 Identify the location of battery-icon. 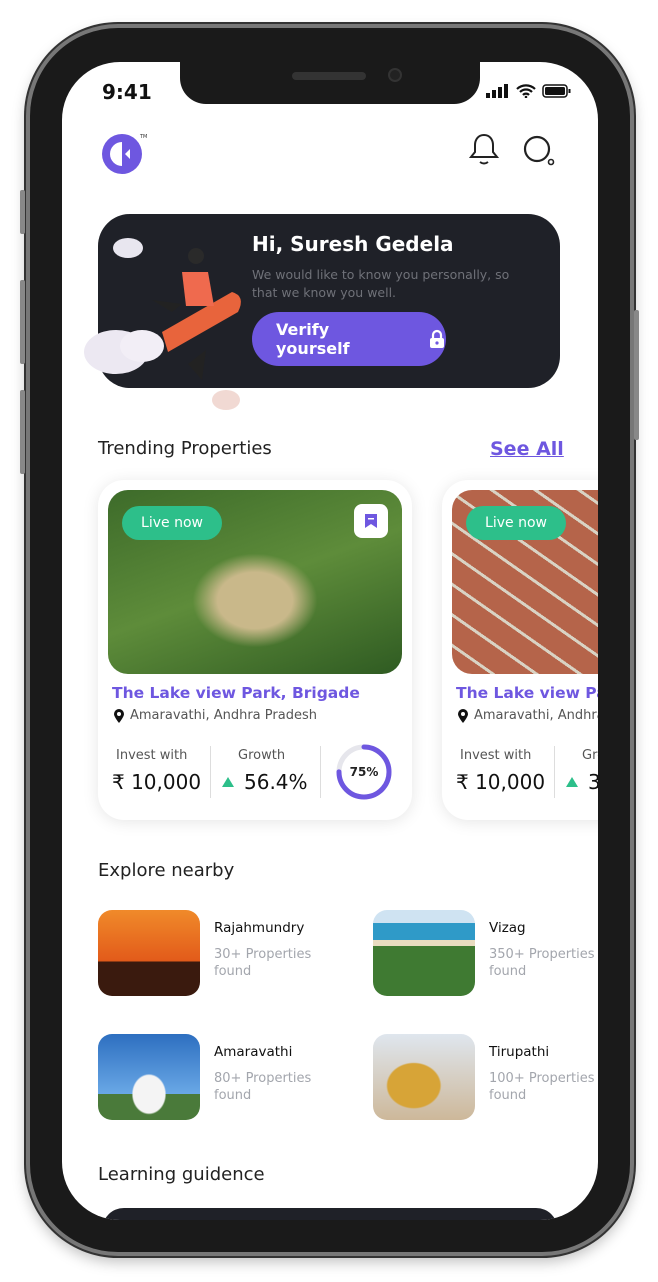
(556, 91).